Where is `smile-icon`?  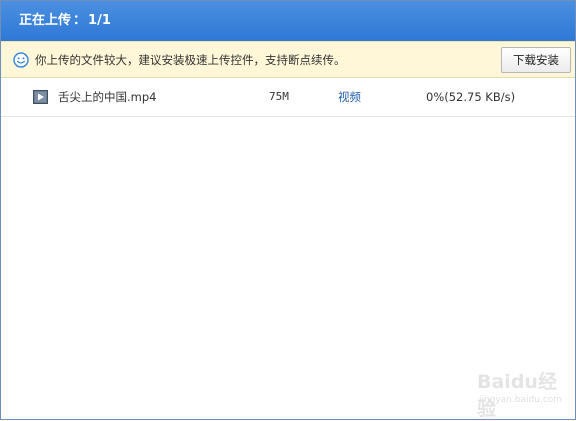 smile-icon is located at coordinates (21, 60).